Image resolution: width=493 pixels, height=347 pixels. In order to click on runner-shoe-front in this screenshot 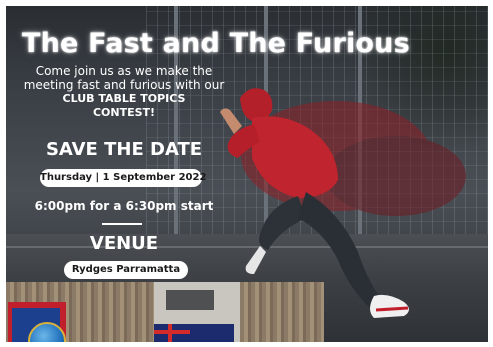, I will do `click(389, 306)`.